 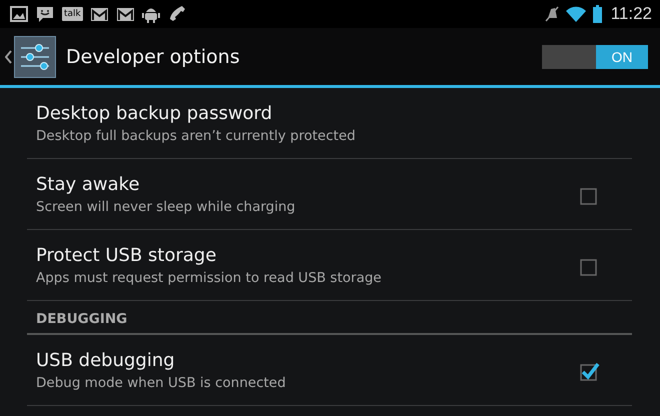 I want to click on battery-icon, so click(x=597, y=14).